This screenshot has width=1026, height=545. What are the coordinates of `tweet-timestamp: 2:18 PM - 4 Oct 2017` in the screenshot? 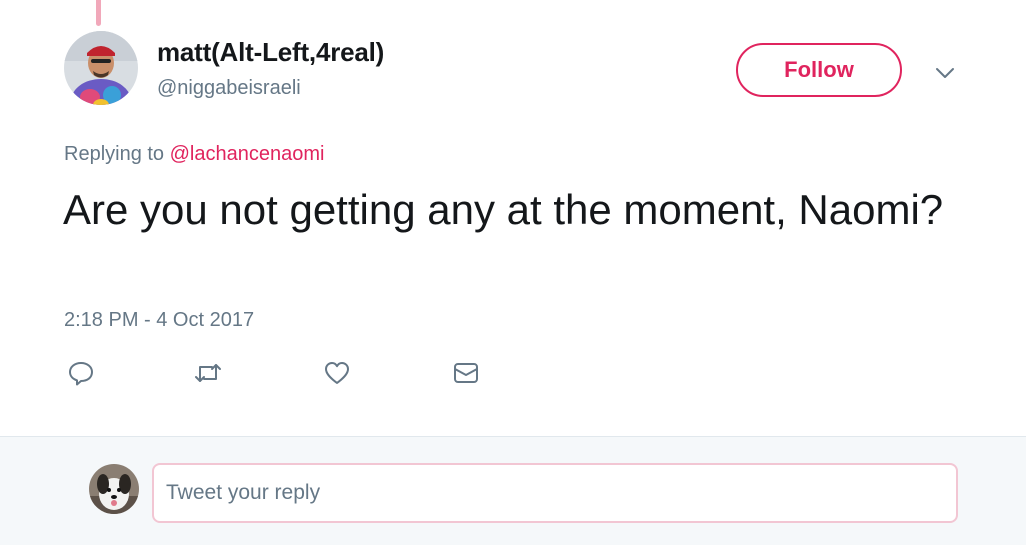 It's located at (159, 320).